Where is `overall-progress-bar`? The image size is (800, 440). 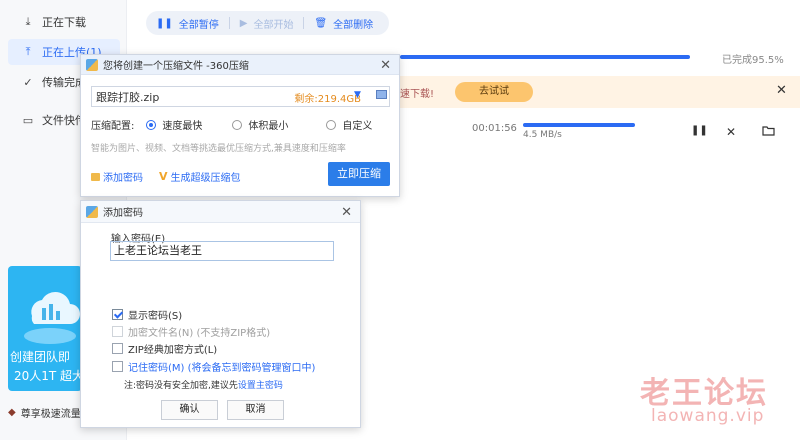
overall-progress-bar is located at coordinates (545, 57).